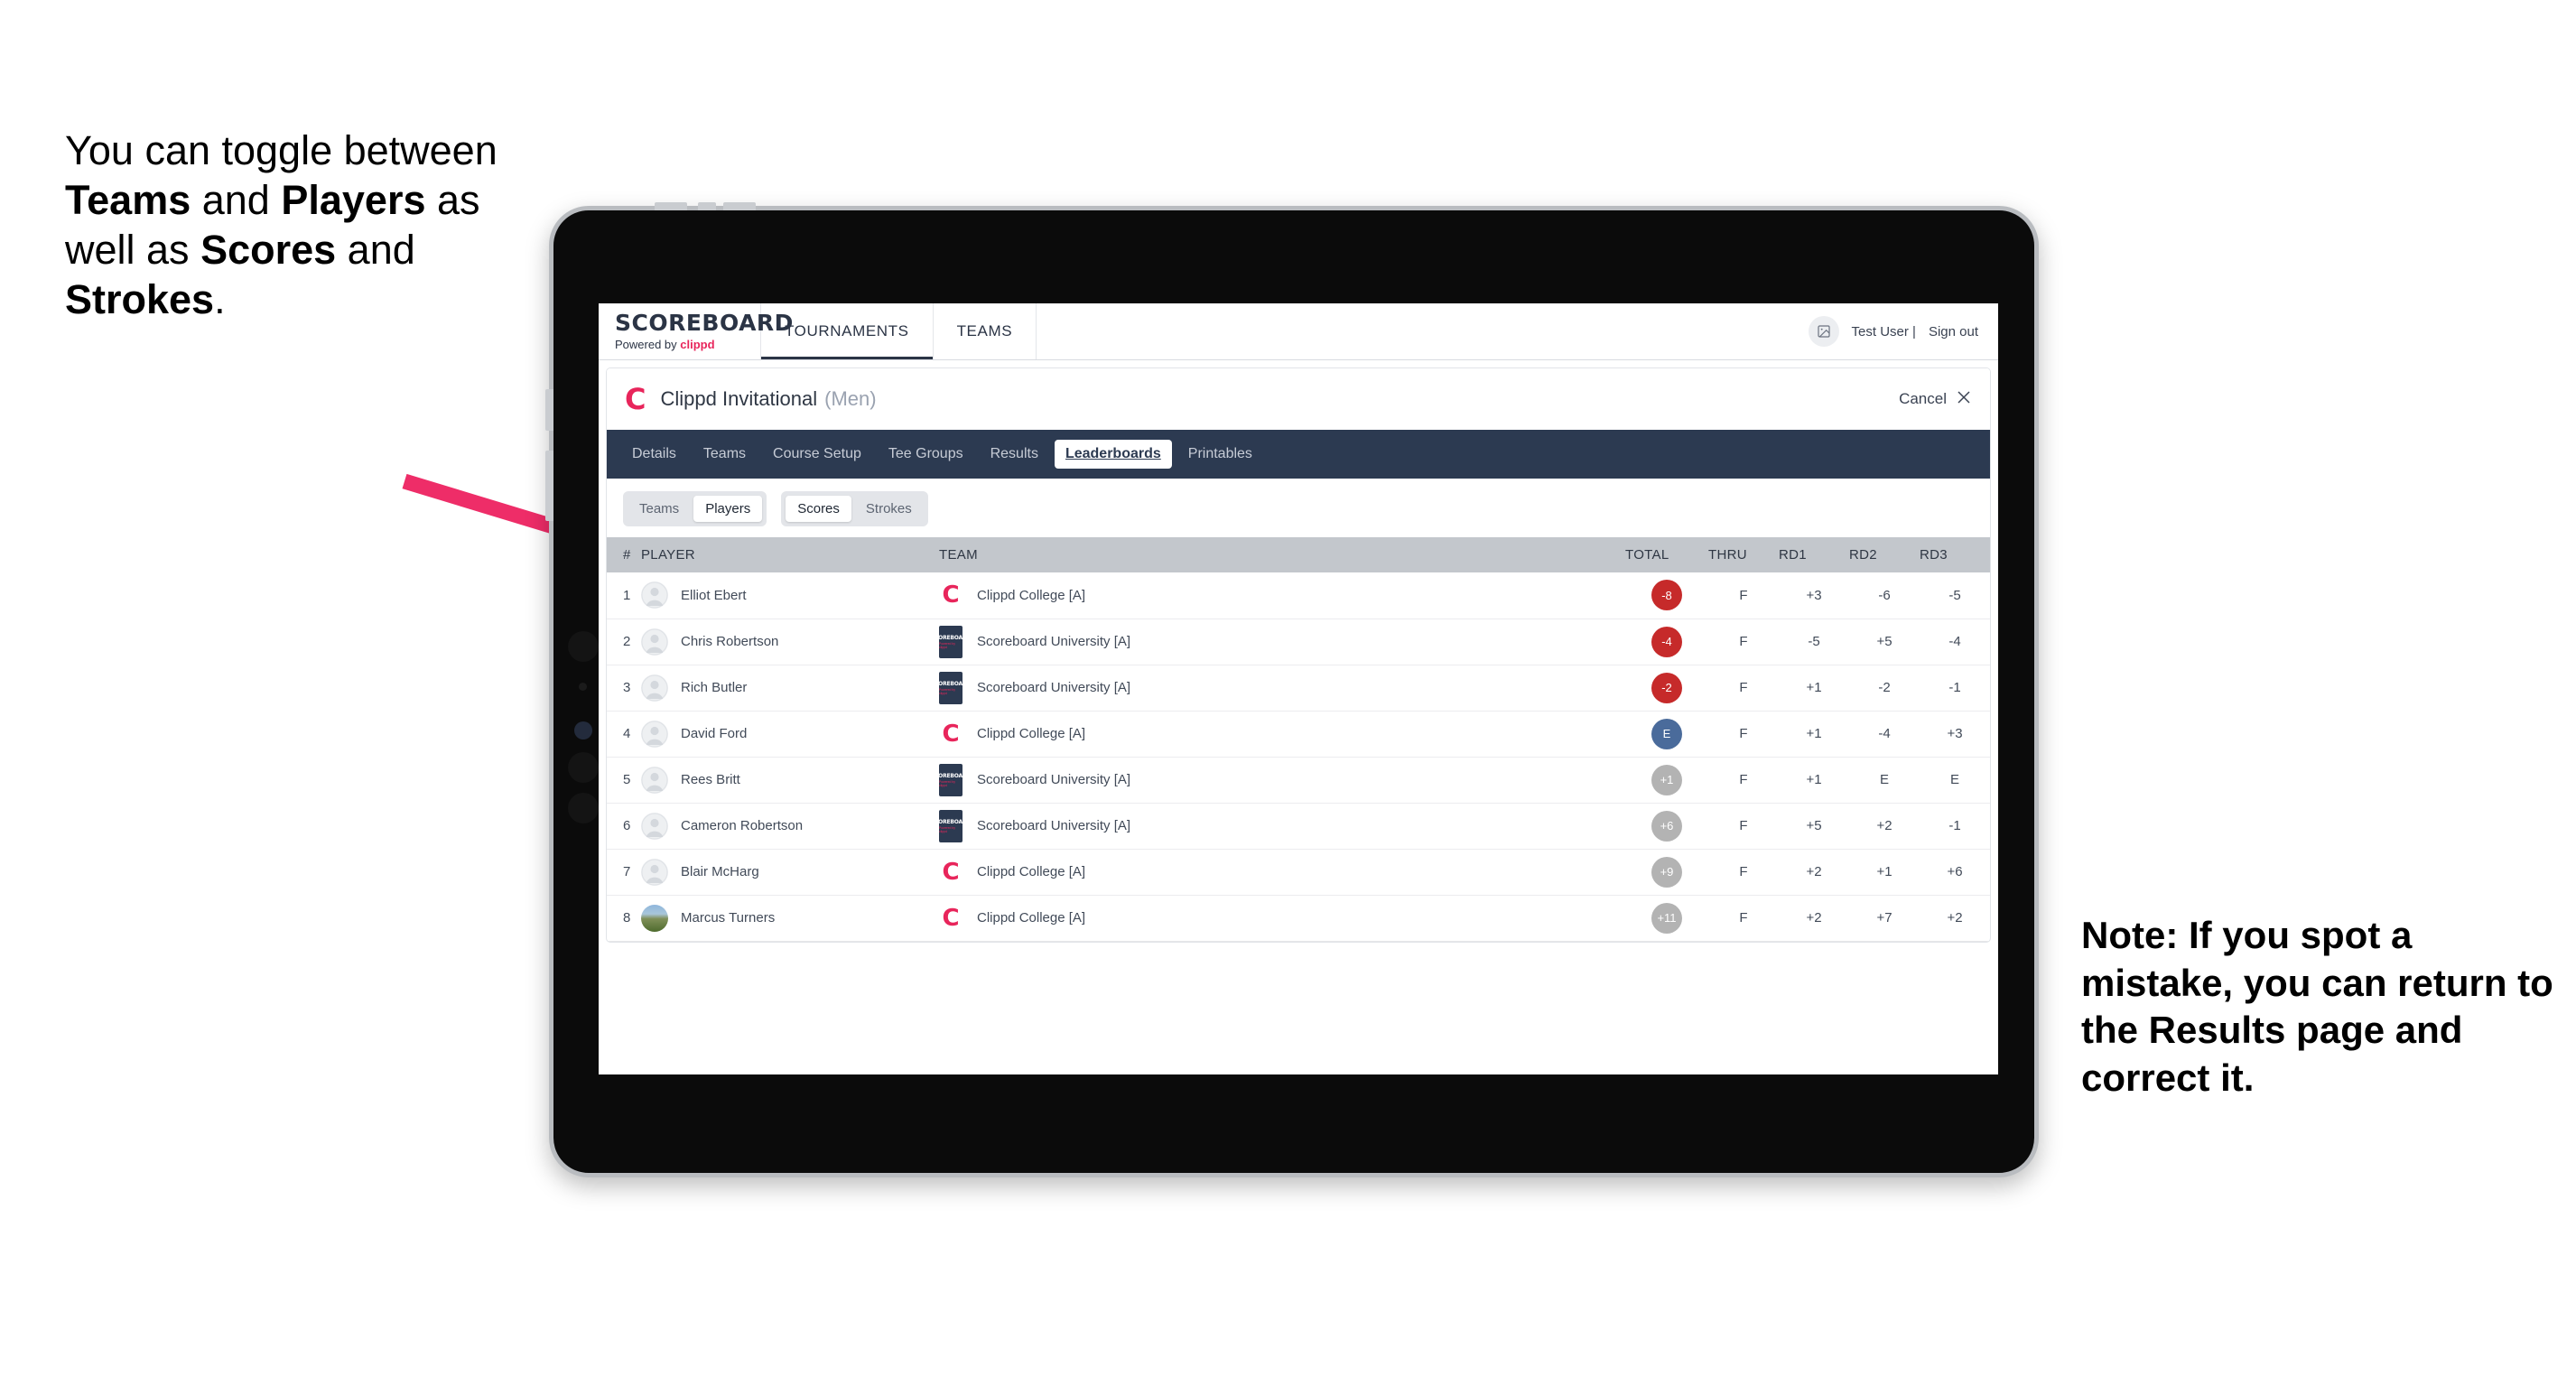 Image resolution: width=2576 pixels, height=1386 pixels. Describe the element at coordinates (1666, 779) in the screenshot. I see `status-badge: +1` at that location.